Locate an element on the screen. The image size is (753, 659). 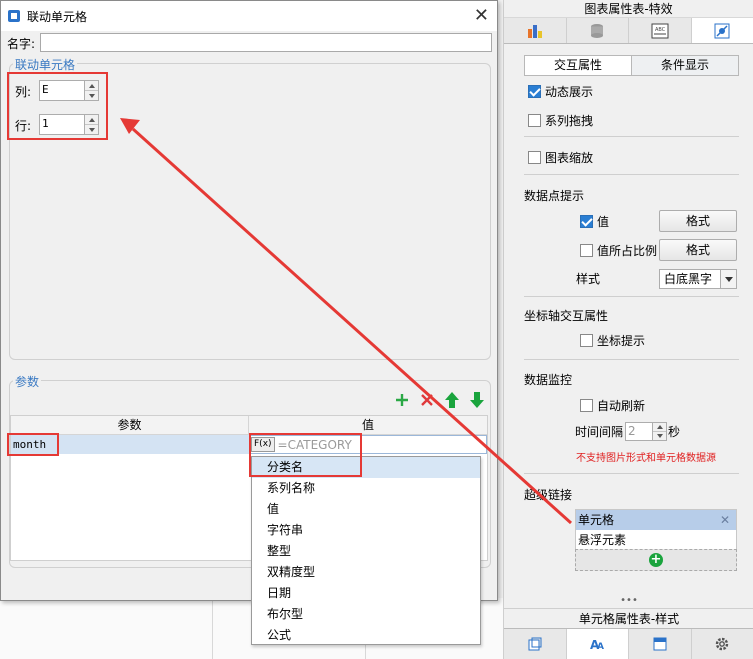
param-cell: month is located at coordinates (130, 444).